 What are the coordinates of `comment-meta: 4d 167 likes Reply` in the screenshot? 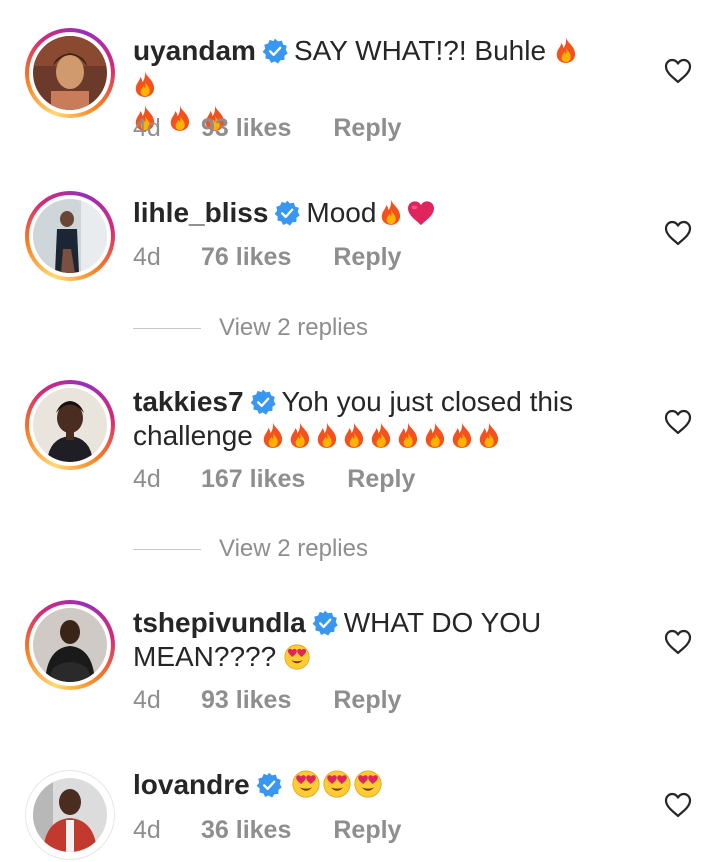 It's located at (274, 479).